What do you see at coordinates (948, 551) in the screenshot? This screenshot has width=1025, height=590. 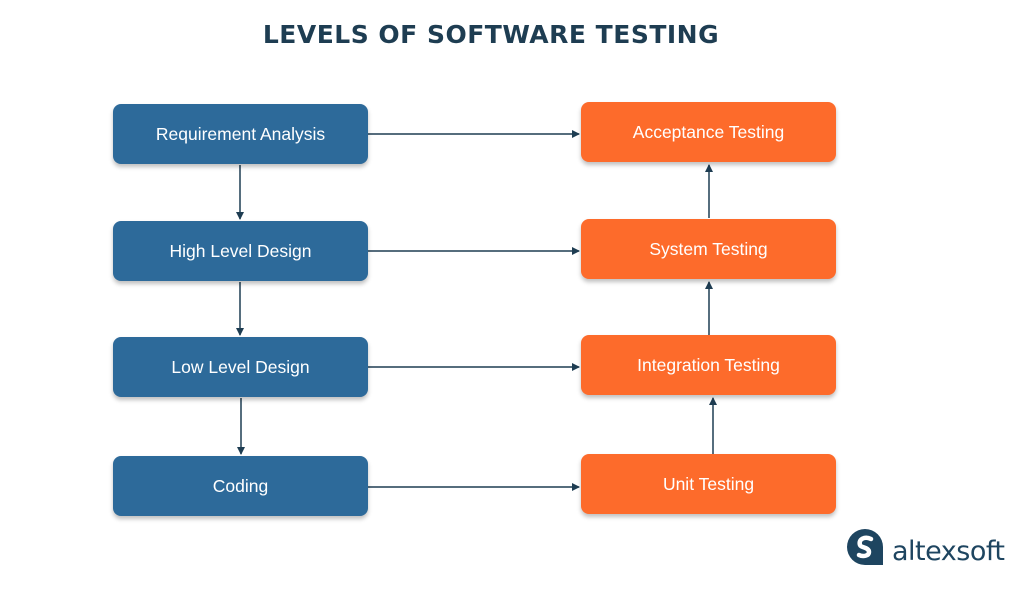 I see `logo-text: altexsoft` at bounding box center [948, 551].